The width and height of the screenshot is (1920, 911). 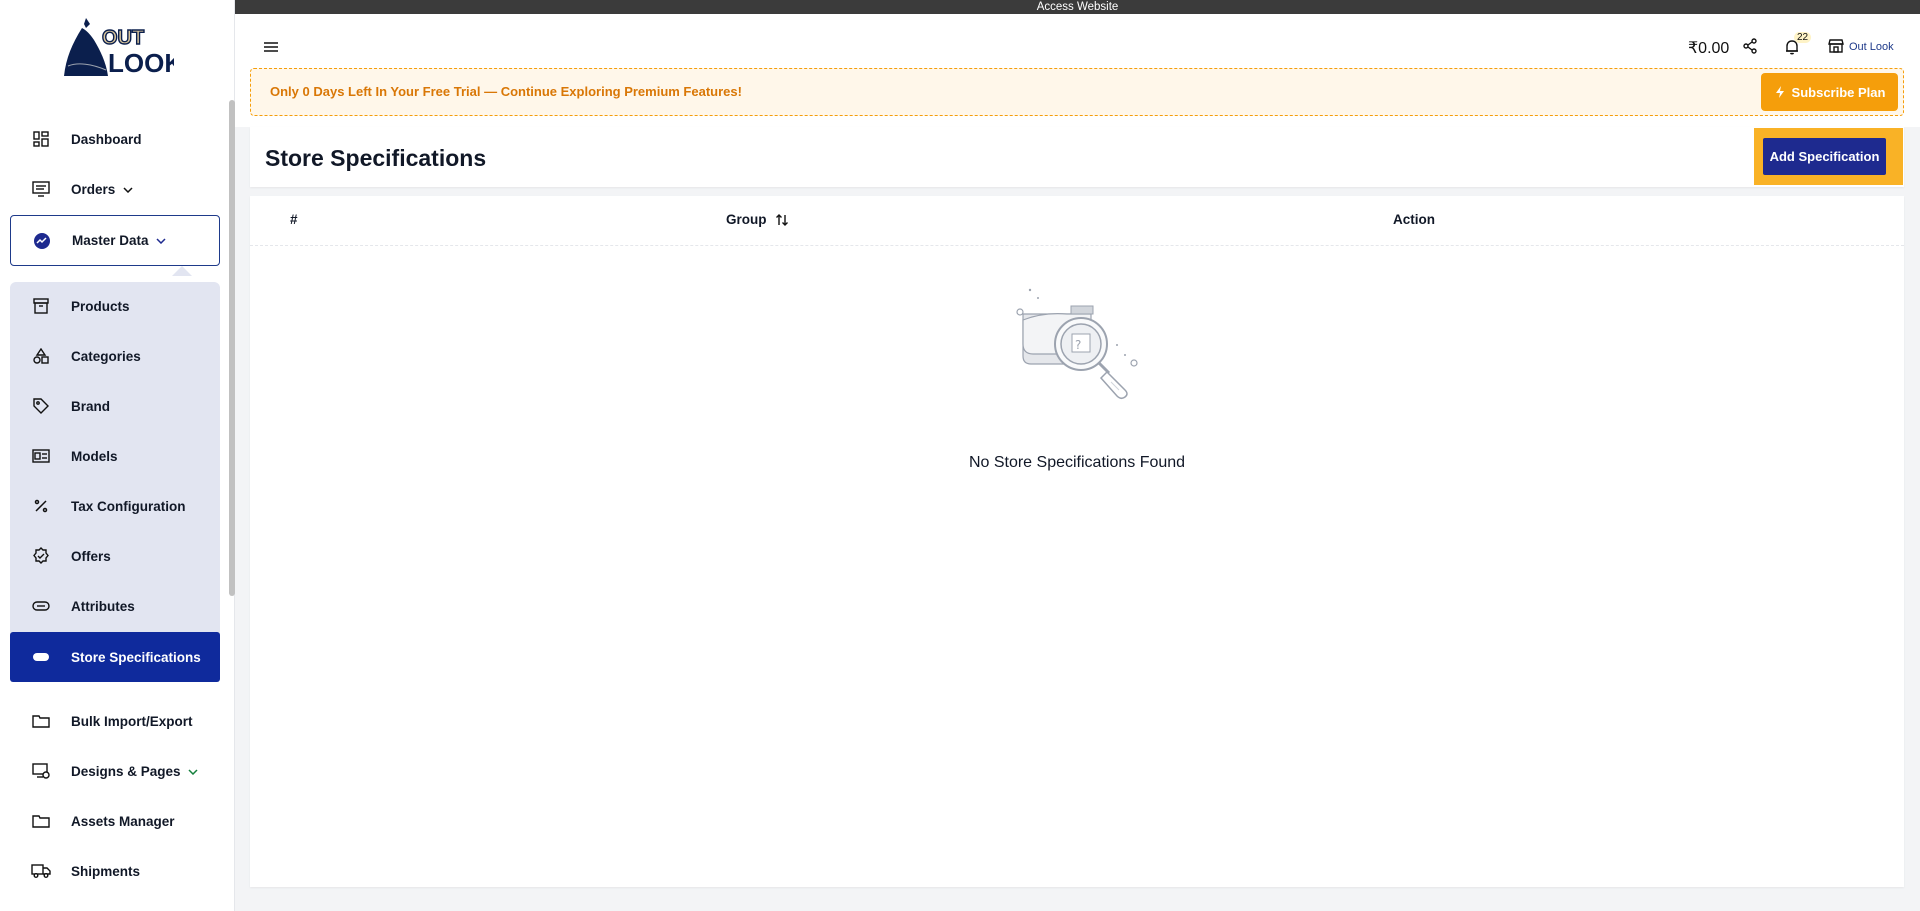 I want to click on wallet-balance: ₹0.00, so click(x=1708, y=48).